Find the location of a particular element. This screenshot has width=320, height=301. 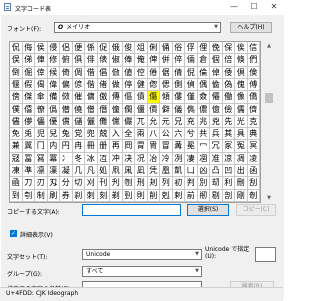

character-cell: 儁 is located at coordinates (191, 109).